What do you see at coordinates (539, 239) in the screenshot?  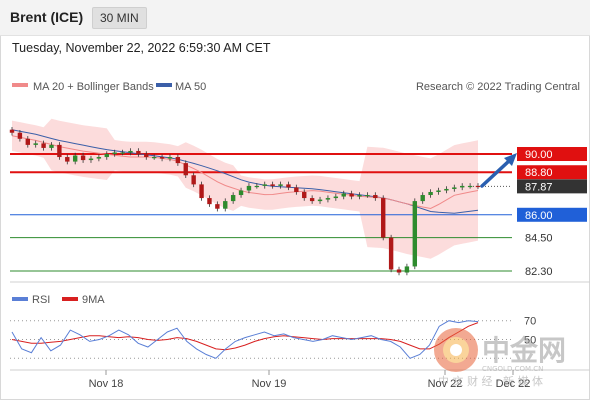 I see `level-label-text: 84.50` at bounding box center [539, 239].